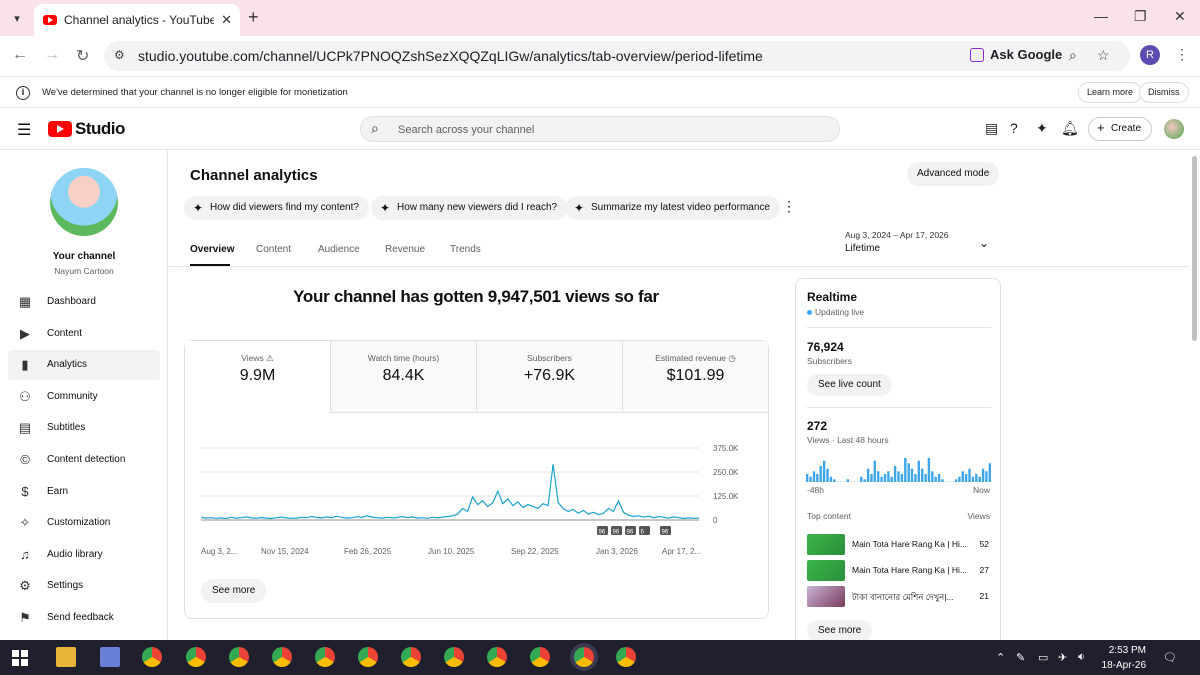 The image size is (1200, 675). I want to click on video-publish-marker: 6, so click(644, 531).